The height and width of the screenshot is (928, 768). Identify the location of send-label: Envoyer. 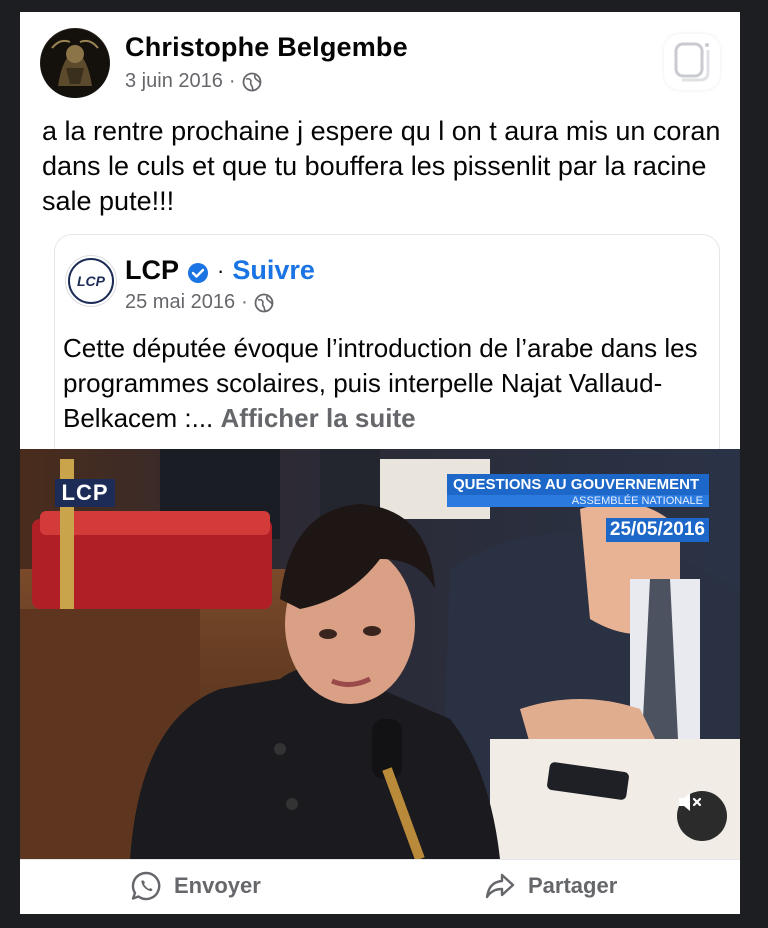
(217, 885).